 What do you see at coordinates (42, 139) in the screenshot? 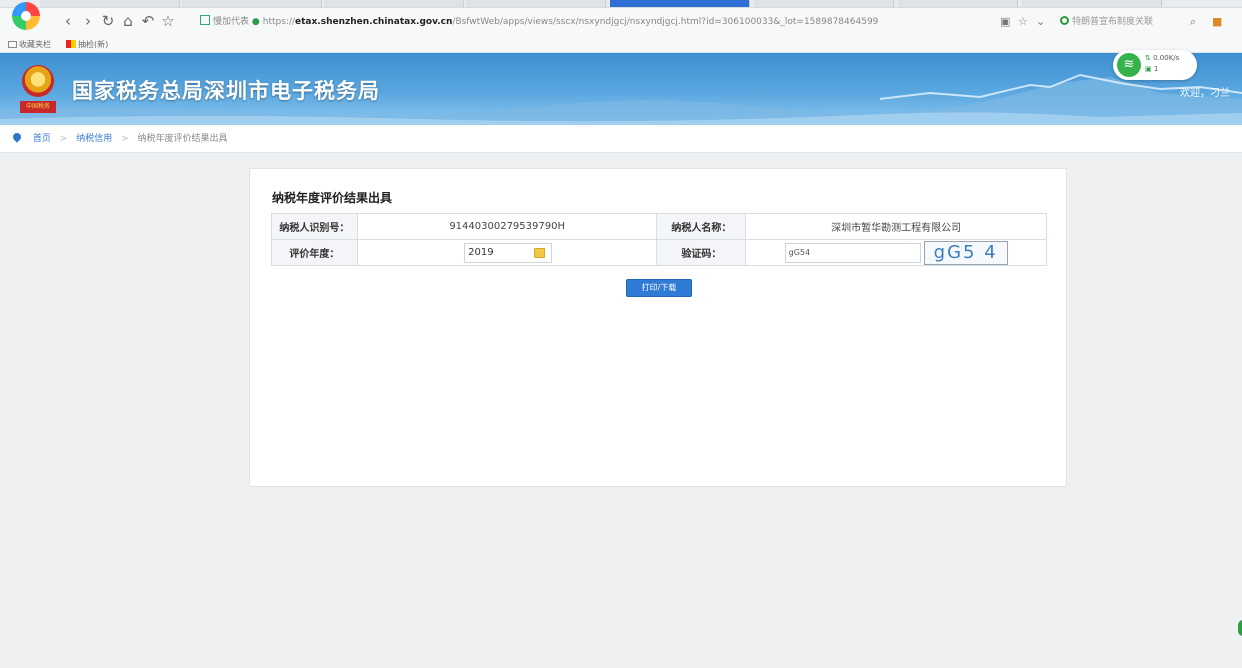
I see `breadcrumb-home: 首页` at bounding box center [42, 139].